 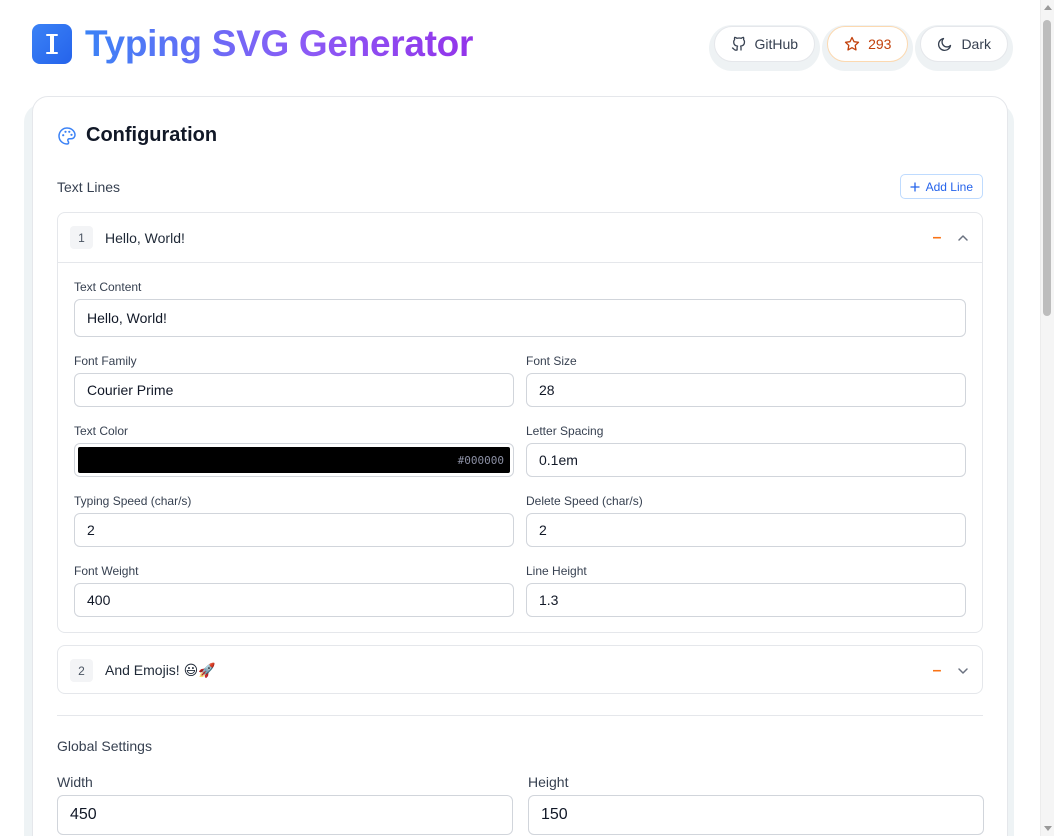 What do you see at coordinates (106, 571) in the screenshot?
I see `font-weight-label: Font Weight` at bounding box center [106, 571].